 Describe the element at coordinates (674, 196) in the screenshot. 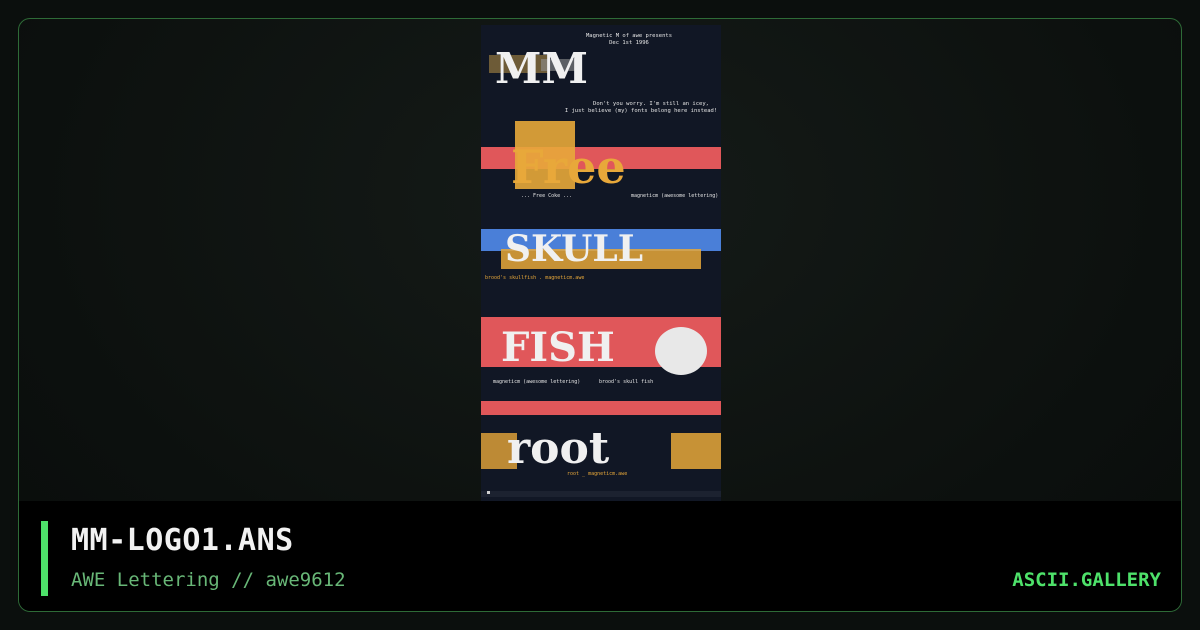

I see `caption-free-right: magneticm (awesome lettering)` at that location.